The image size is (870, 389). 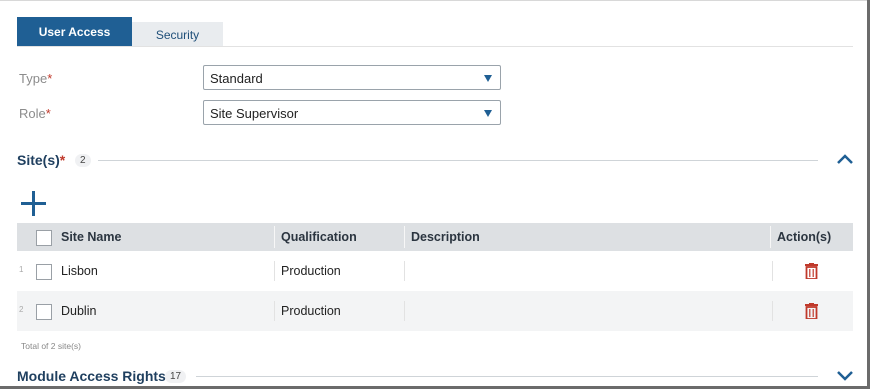 I want to click on type-select: Standard, so click(x=352, y=77).